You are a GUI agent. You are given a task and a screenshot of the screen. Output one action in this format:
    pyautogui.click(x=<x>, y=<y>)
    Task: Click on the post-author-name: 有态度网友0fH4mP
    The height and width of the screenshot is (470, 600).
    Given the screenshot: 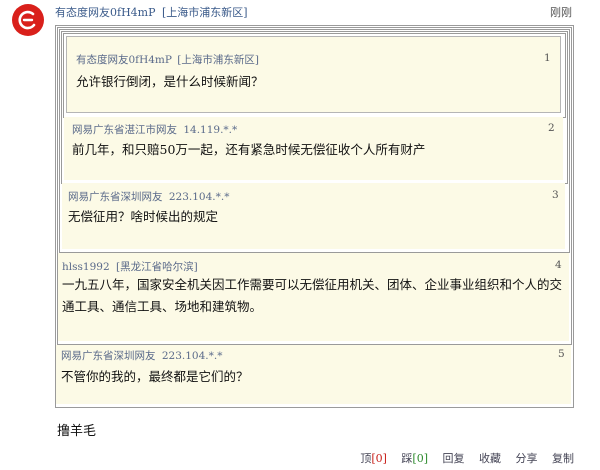 What is the action you would take?
    pyautogui.click(x=105, y=12)
    